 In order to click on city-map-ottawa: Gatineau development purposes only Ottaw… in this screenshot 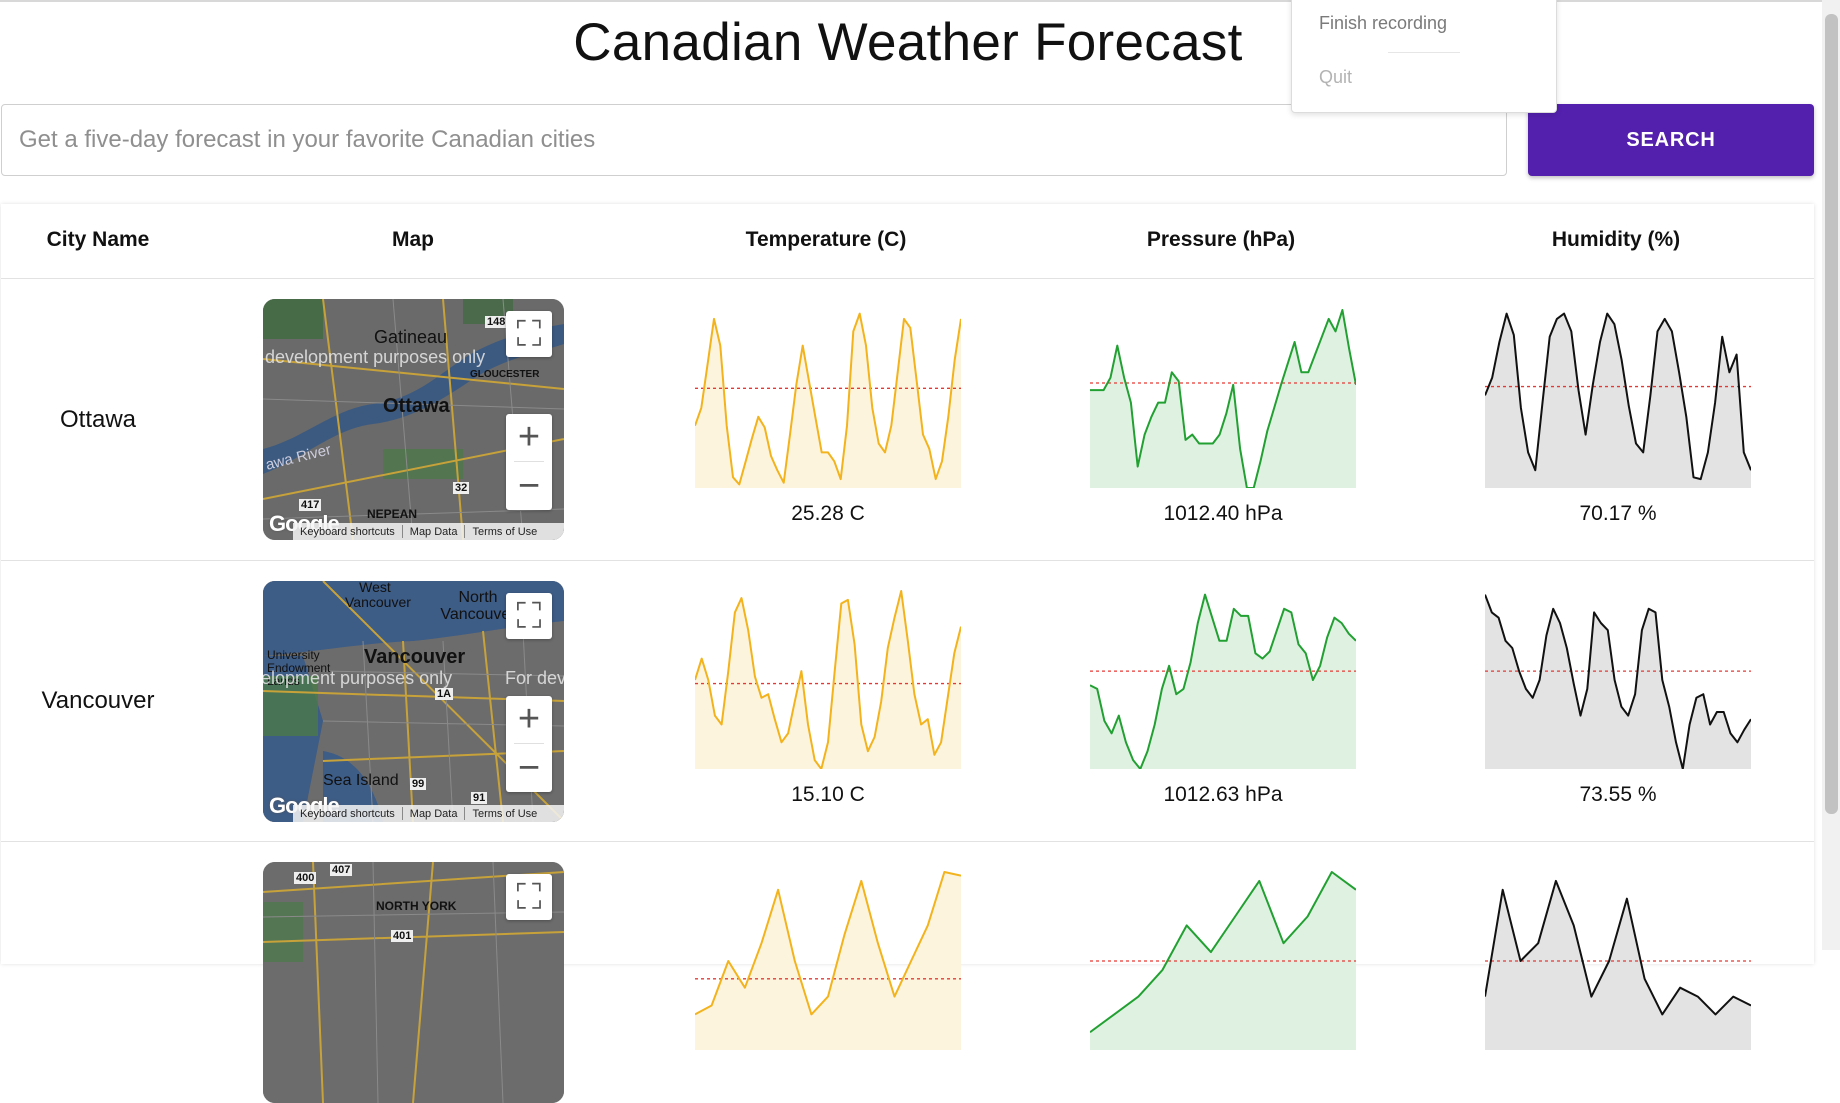, I will do `click(413, 419)`.